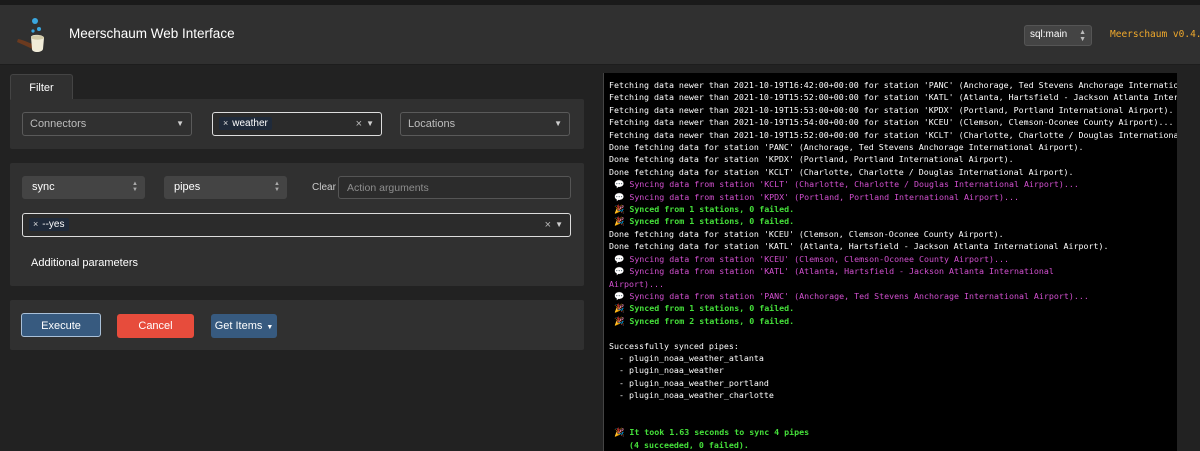 This screenshot has height=451, width=1200. I want to click on metrics-select: × weather × ▼, so click(297, 124).